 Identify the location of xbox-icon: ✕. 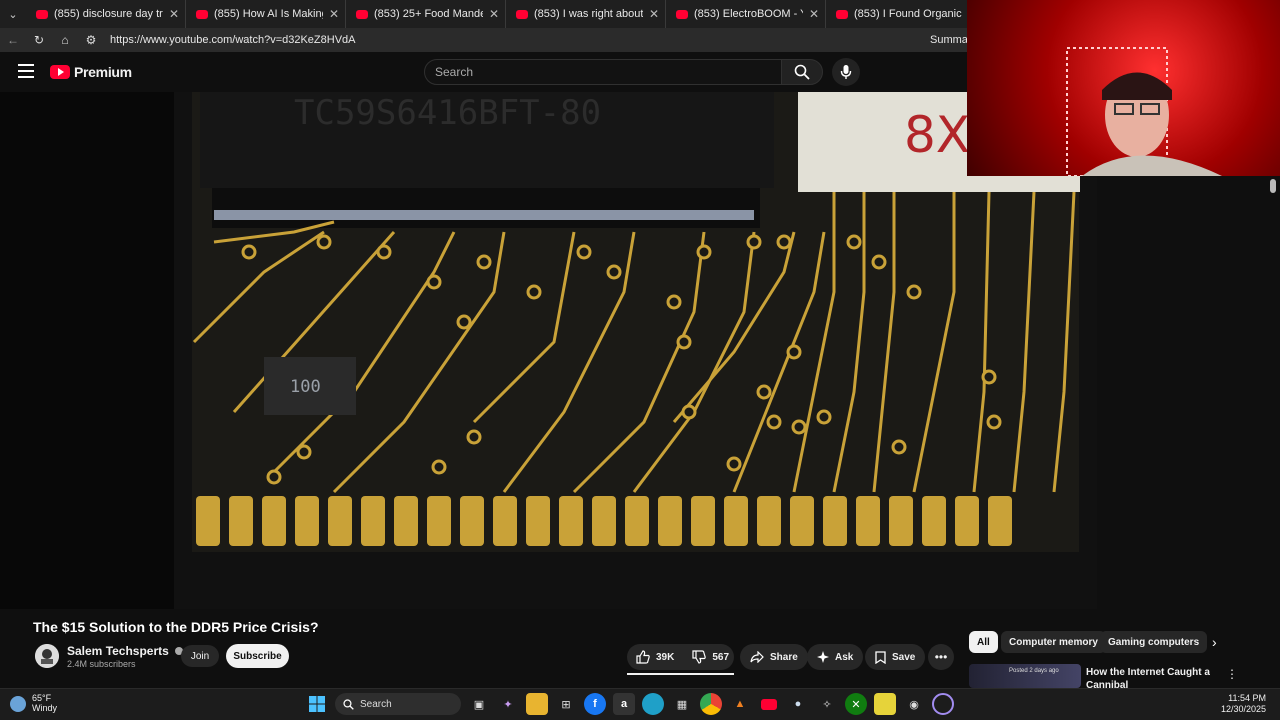
(856, 704).